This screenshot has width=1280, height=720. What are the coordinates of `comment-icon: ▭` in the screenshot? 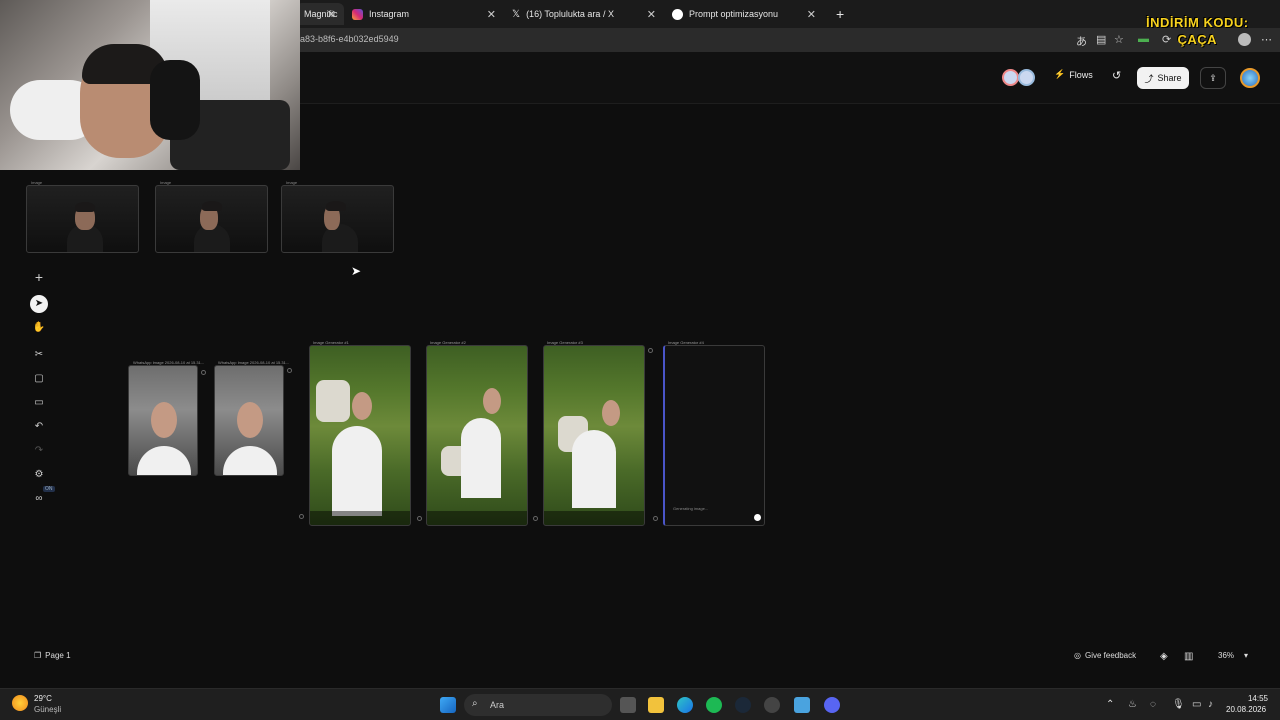 It's located at (39, 403).